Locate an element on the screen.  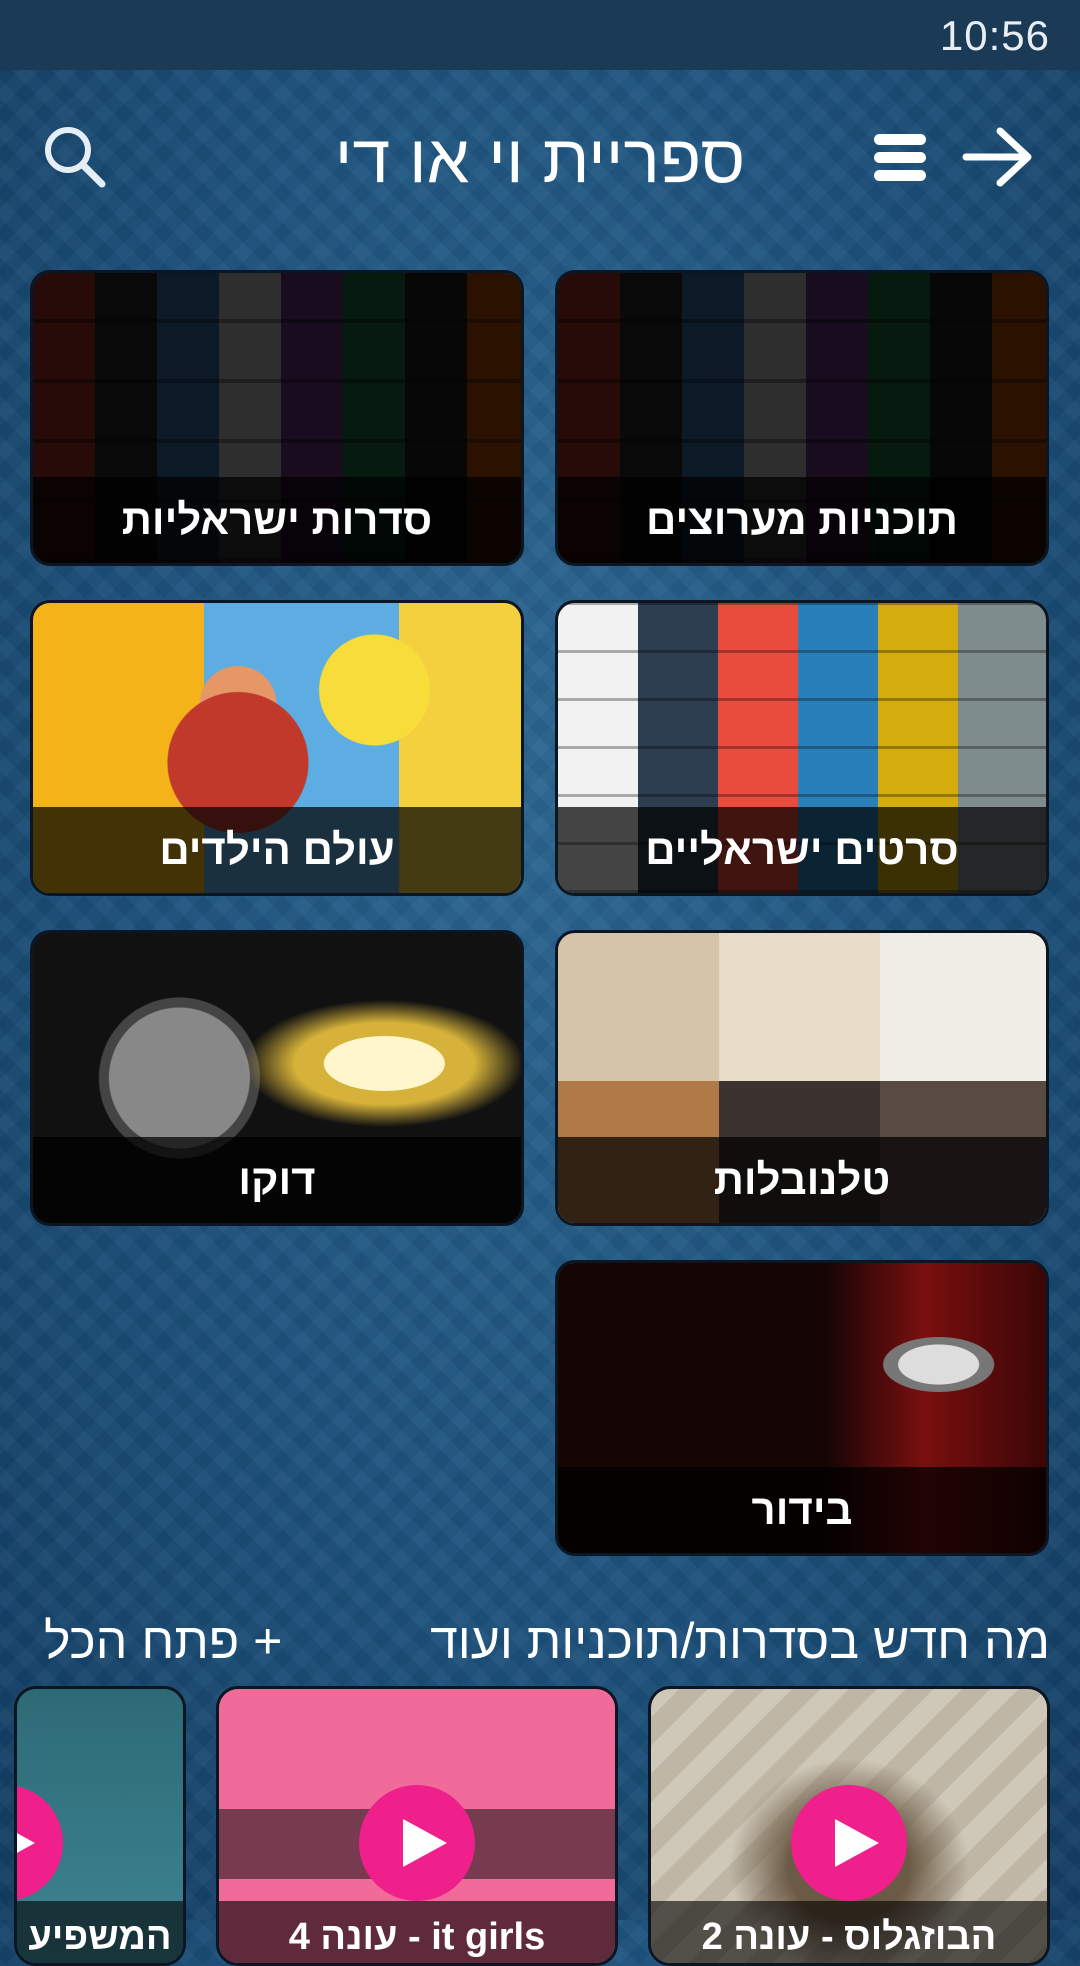
new-item-card: המשפיע is located at coordinates (100, 1826).